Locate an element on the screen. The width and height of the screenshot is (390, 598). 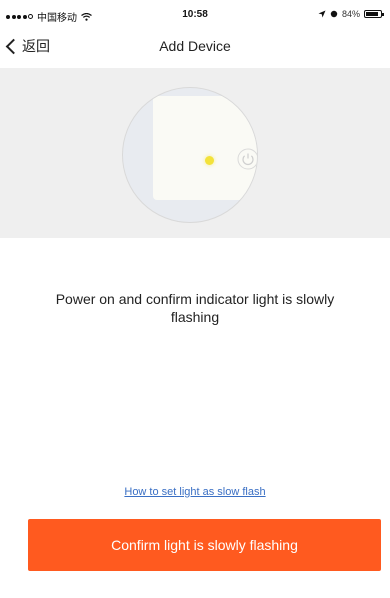
status-right: 84% is located at coordinates (351, 14).